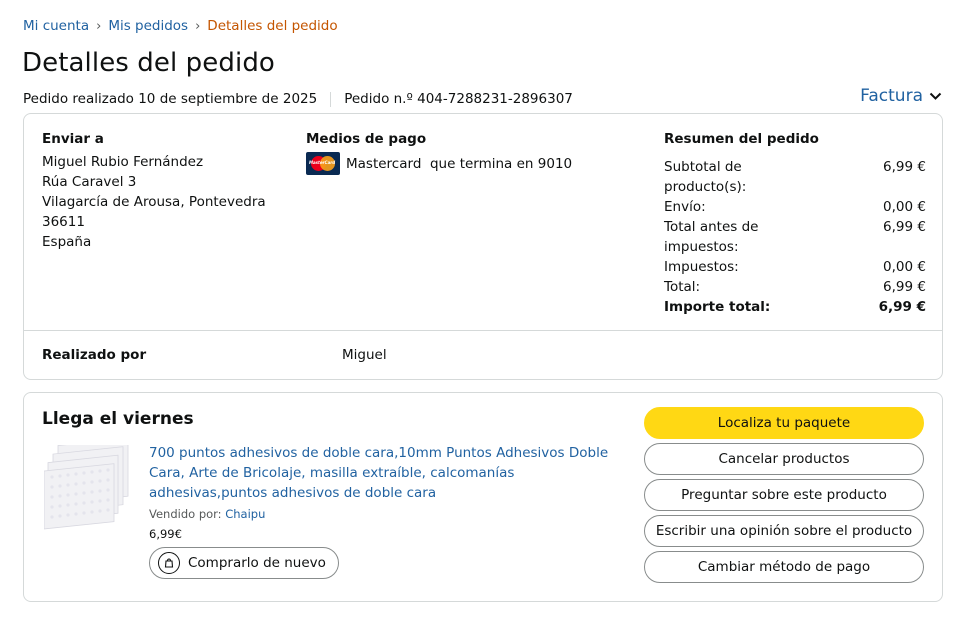  I want to click on page-title: Detalles del pedido, so click(148, 63).